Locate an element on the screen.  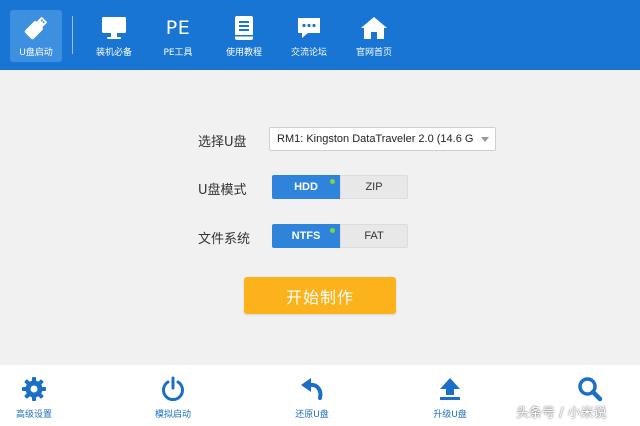
usb-mode-zip-button: ZIP is located at coordinates (374, 187).